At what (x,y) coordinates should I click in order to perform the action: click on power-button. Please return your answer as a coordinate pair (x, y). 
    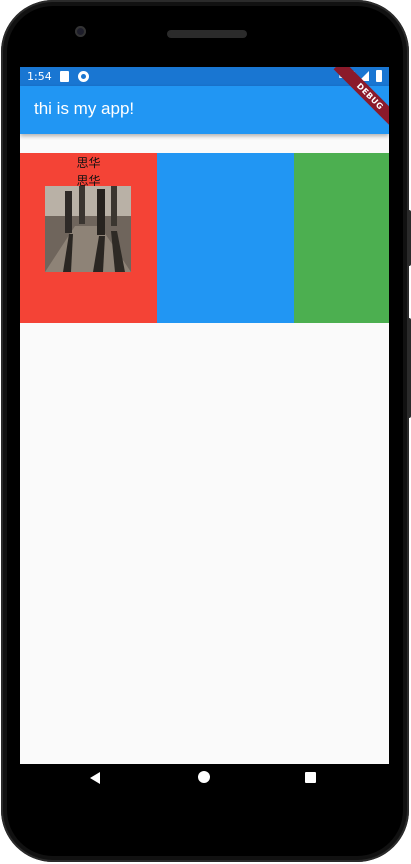
    Looking at the image, I should click on (409, 238).